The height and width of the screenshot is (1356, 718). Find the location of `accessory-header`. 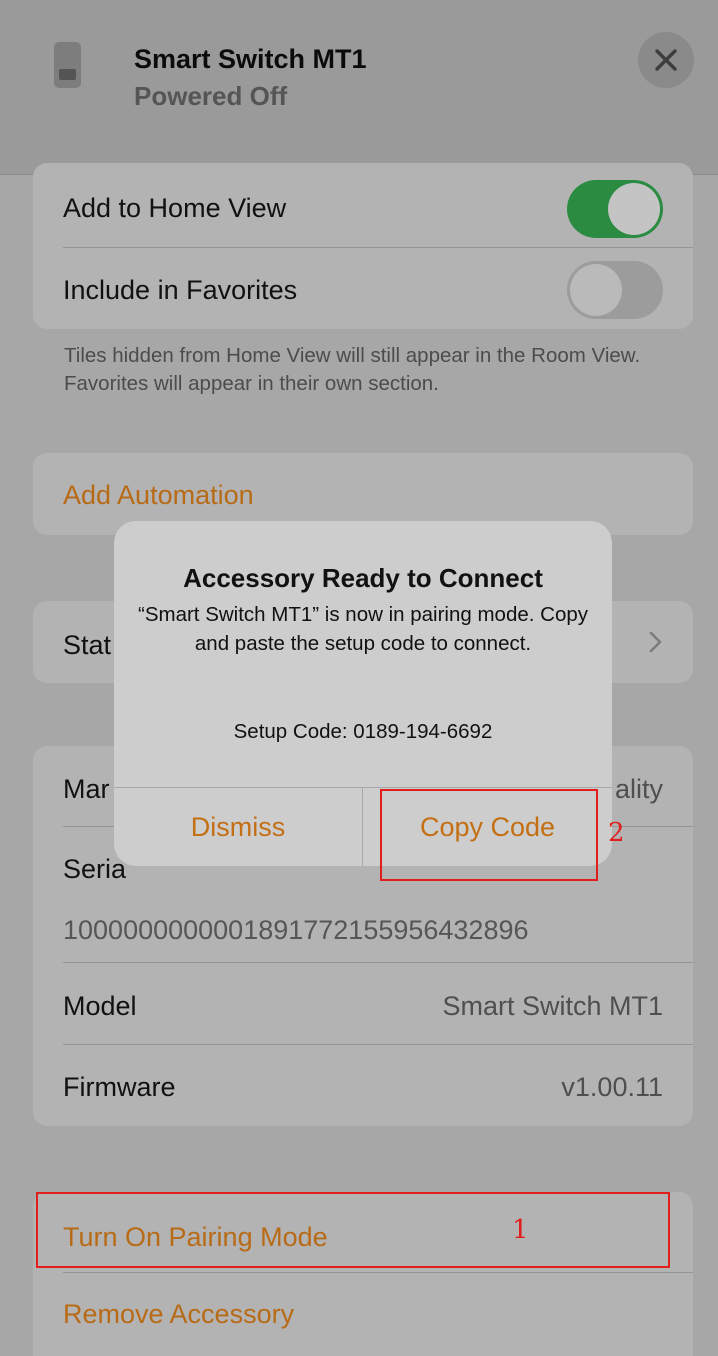

accessory-header is located at coordinates (359, 87).